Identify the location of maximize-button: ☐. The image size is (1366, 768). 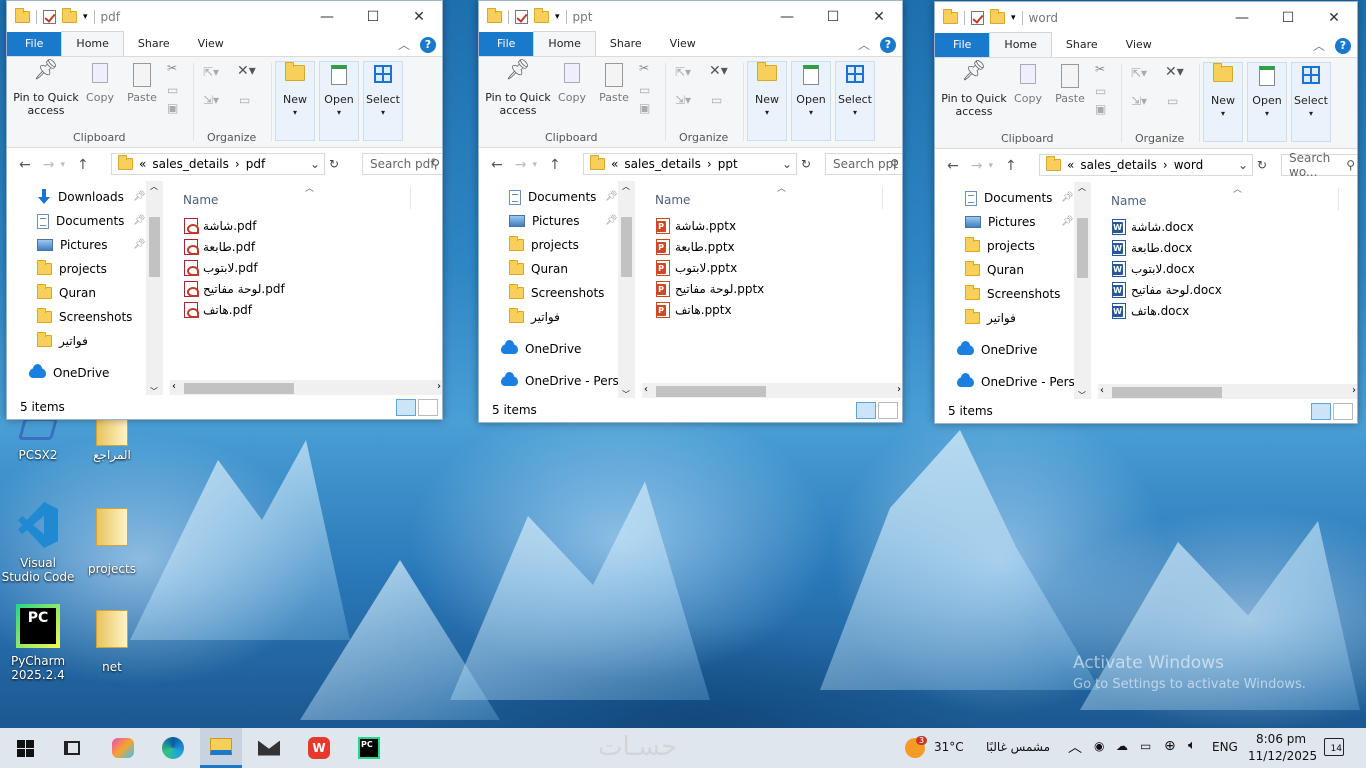
(373, 16).